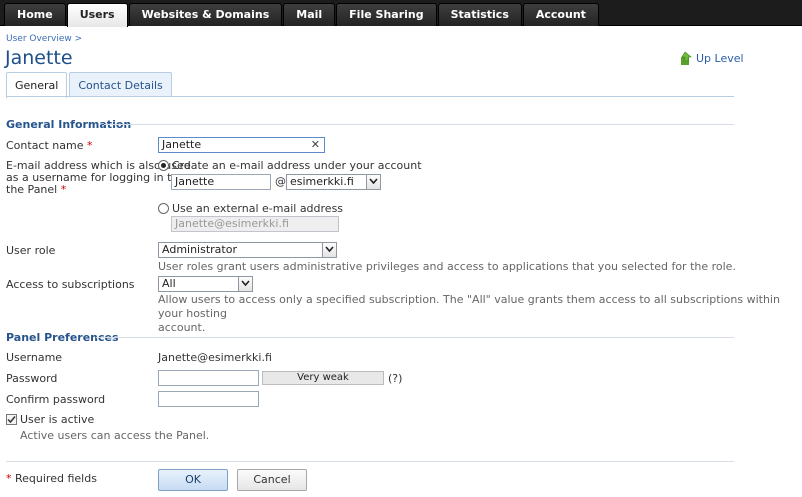 The width and height of the screenshot is (802, 497). Describe the element at coordinates (120, 84) in the screenshot. I see `tab-contact-details: Contact Details` at that location.